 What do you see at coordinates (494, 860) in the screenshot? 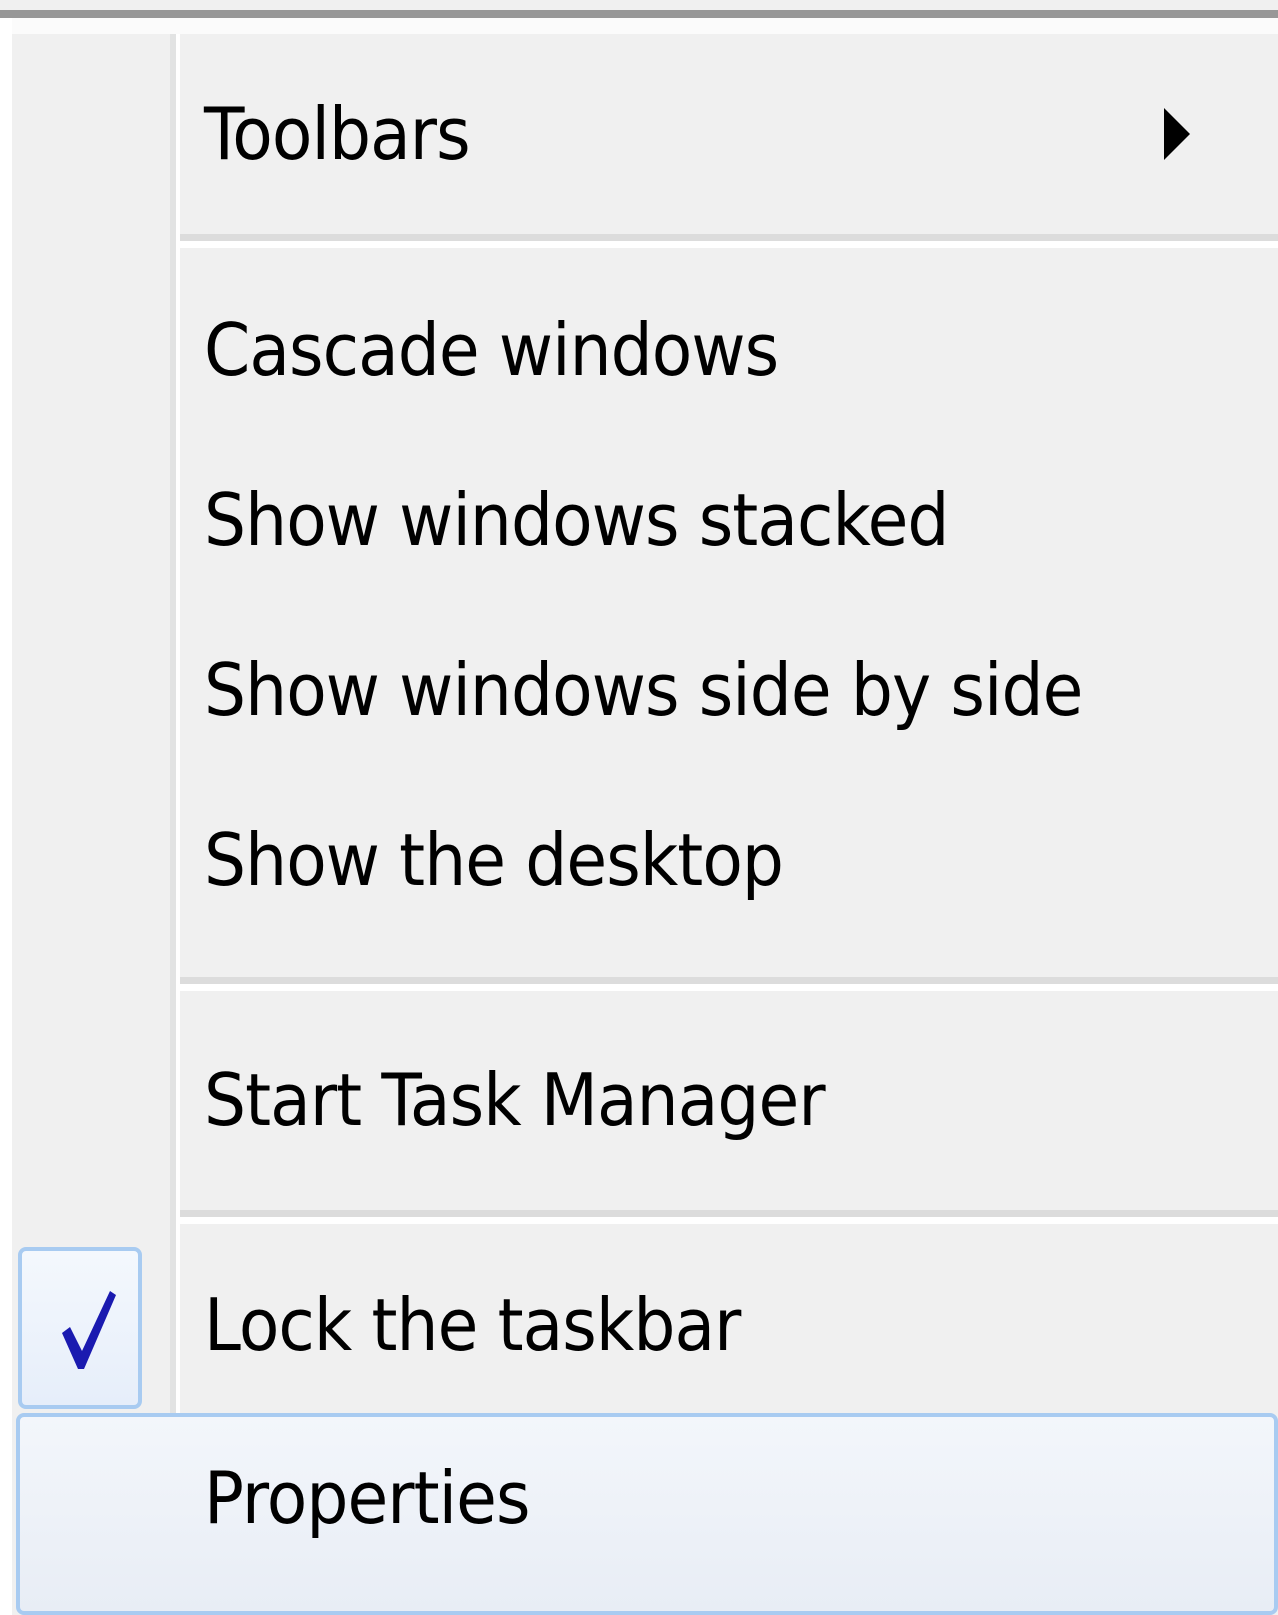
I see `menu-item-label: Show the desktop` at bounding box center [494, 860].